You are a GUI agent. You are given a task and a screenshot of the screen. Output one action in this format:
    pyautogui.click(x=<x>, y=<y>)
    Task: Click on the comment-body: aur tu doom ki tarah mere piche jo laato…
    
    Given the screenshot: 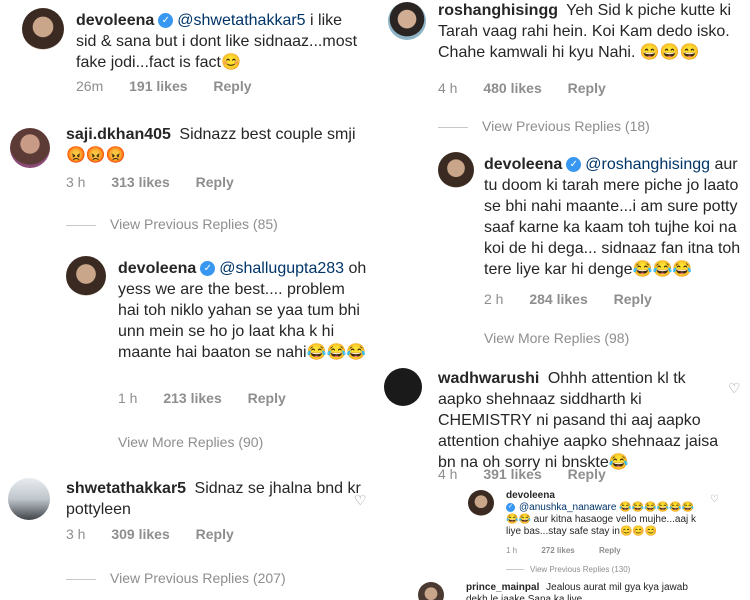 What is the action you would take?
    pyautogui.click(x=612, y=217)
    